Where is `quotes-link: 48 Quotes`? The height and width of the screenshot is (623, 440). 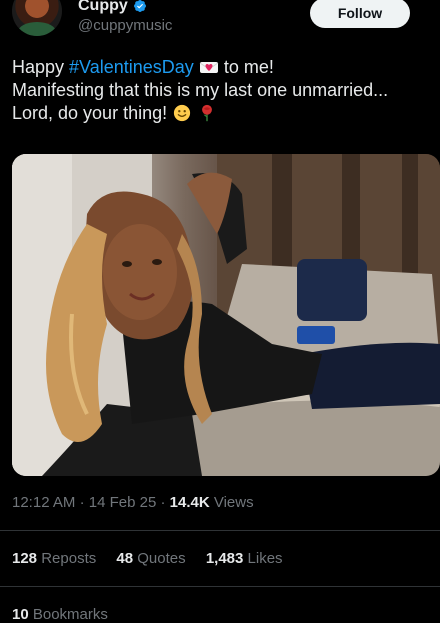 quotes-link: 48 Quotes is located at coordinates (150, 558).